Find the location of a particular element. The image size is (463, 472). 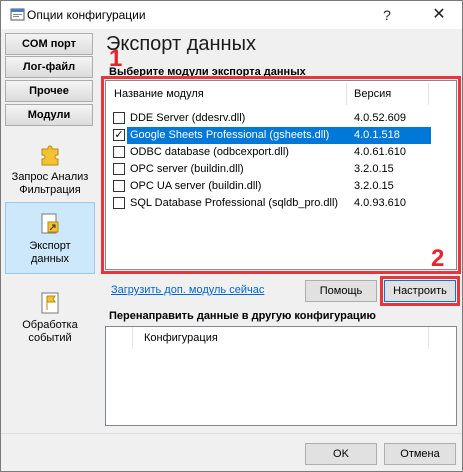

column-header-name: Название модуля is located at coordinates (159, 94).